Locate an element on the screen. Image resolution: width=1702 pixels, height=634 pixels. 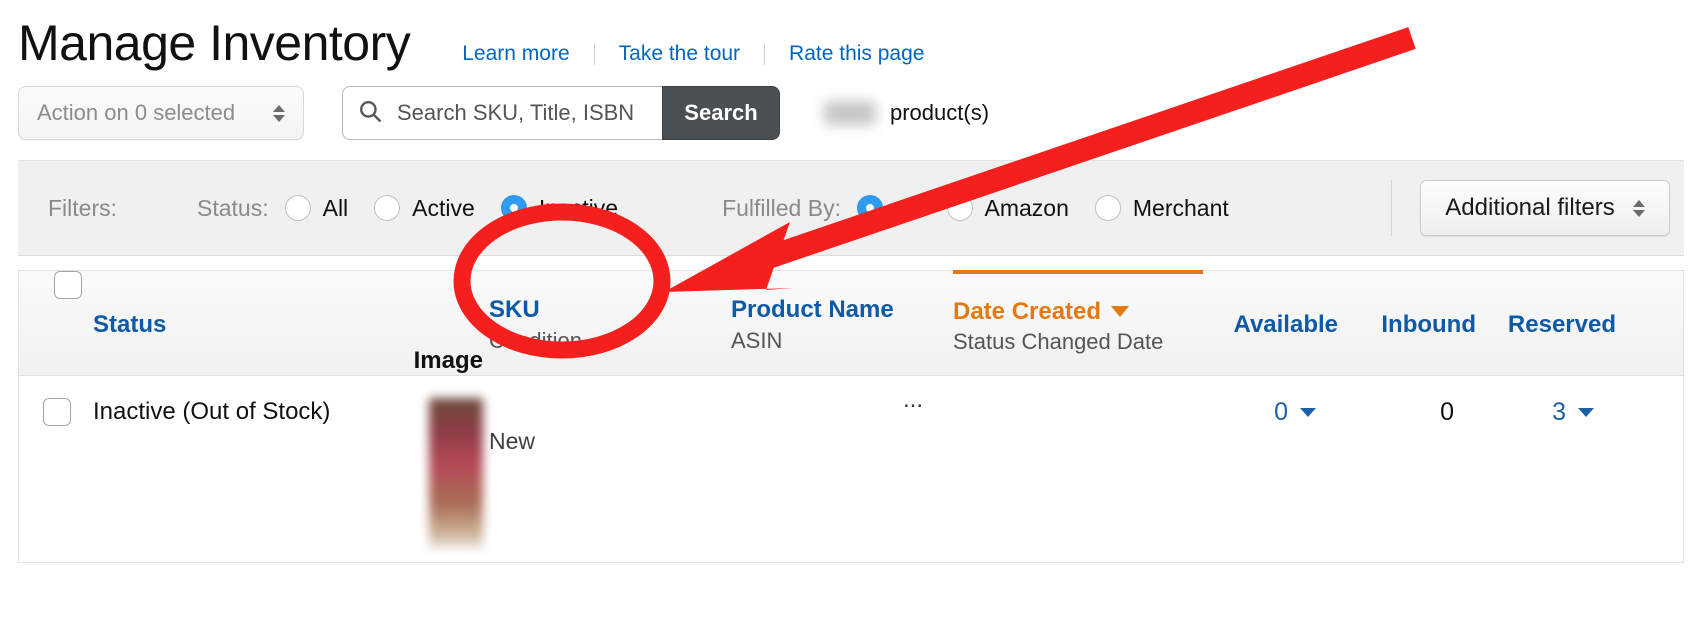
row-date-cell is located at coordinates (1078, 469).